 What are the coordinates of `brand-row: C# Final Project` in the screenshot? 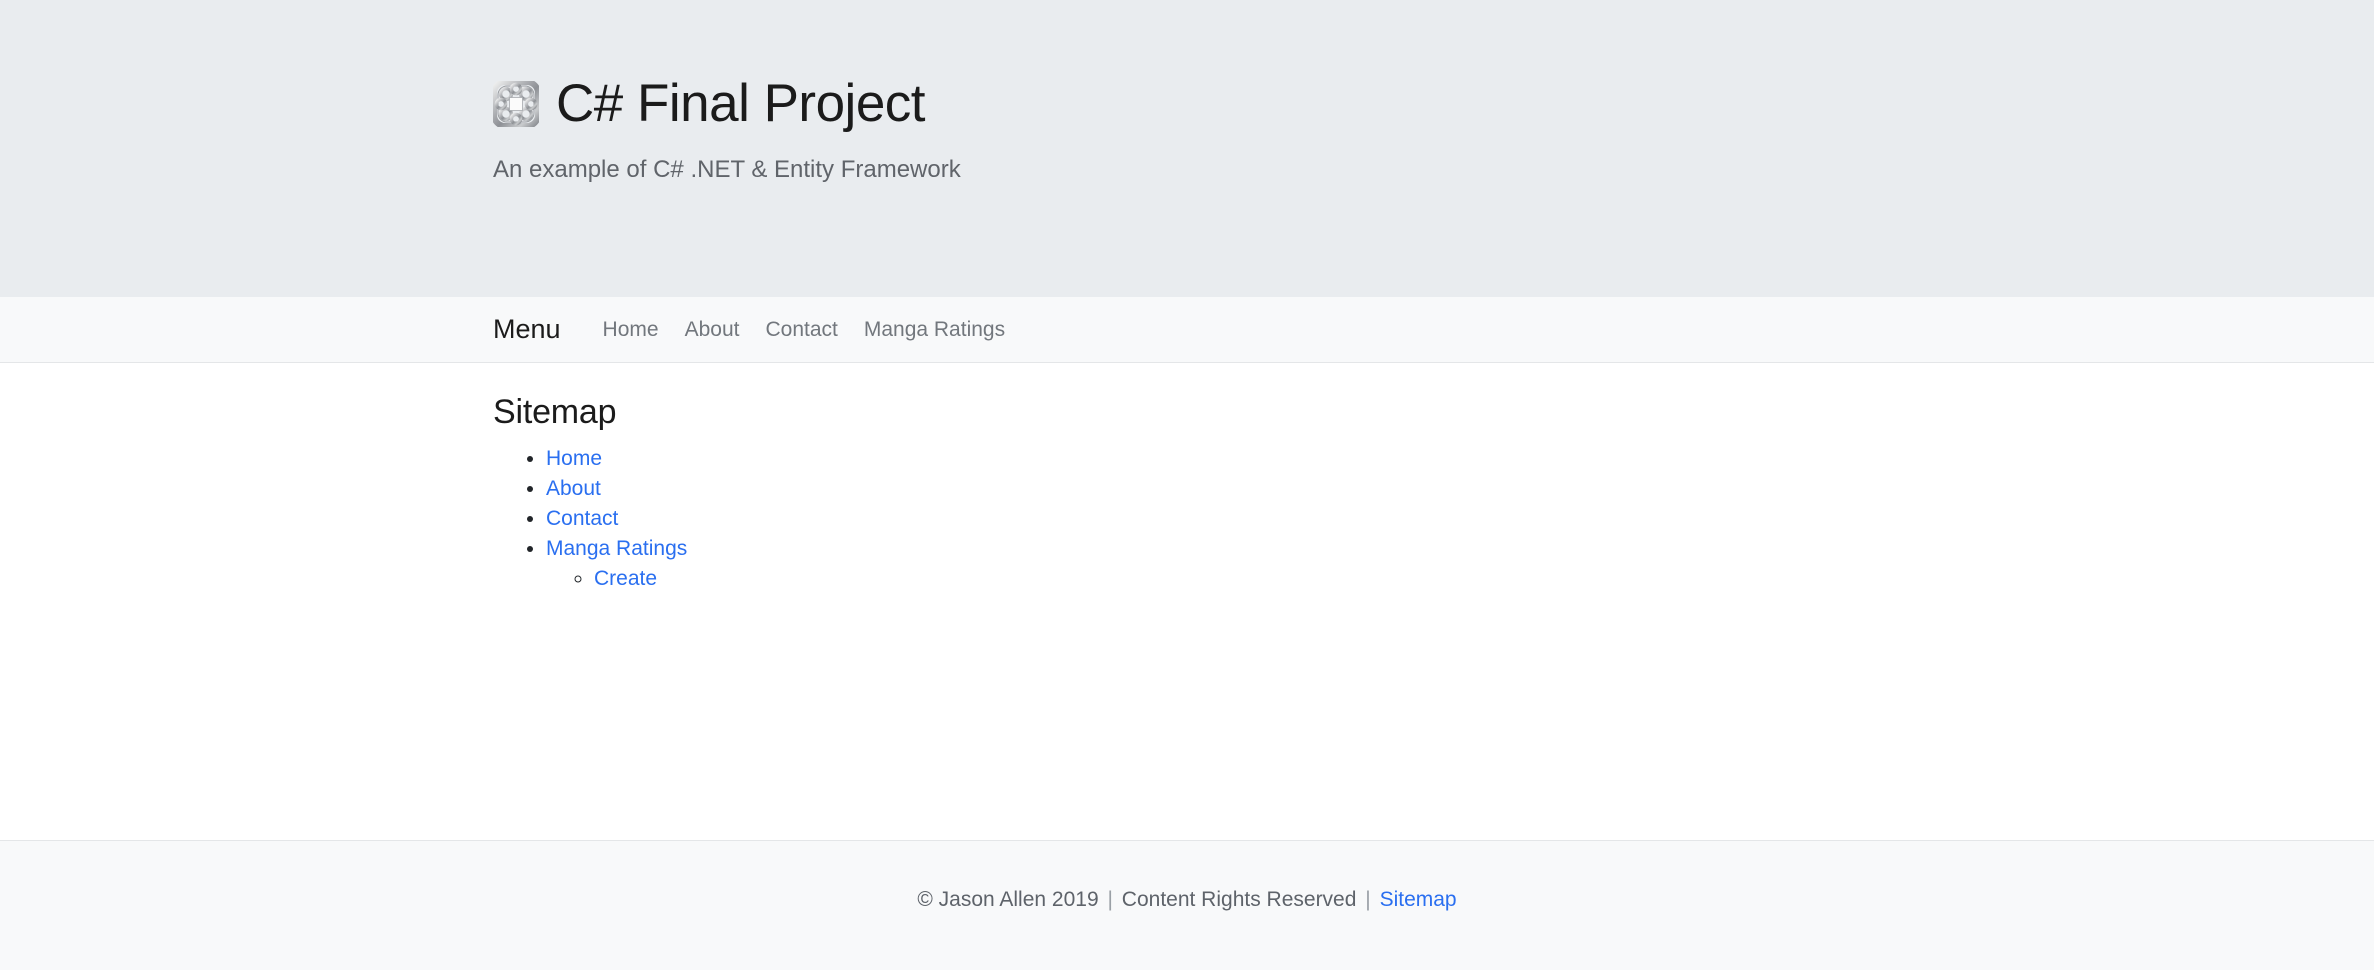 It's located at (1433, 104).